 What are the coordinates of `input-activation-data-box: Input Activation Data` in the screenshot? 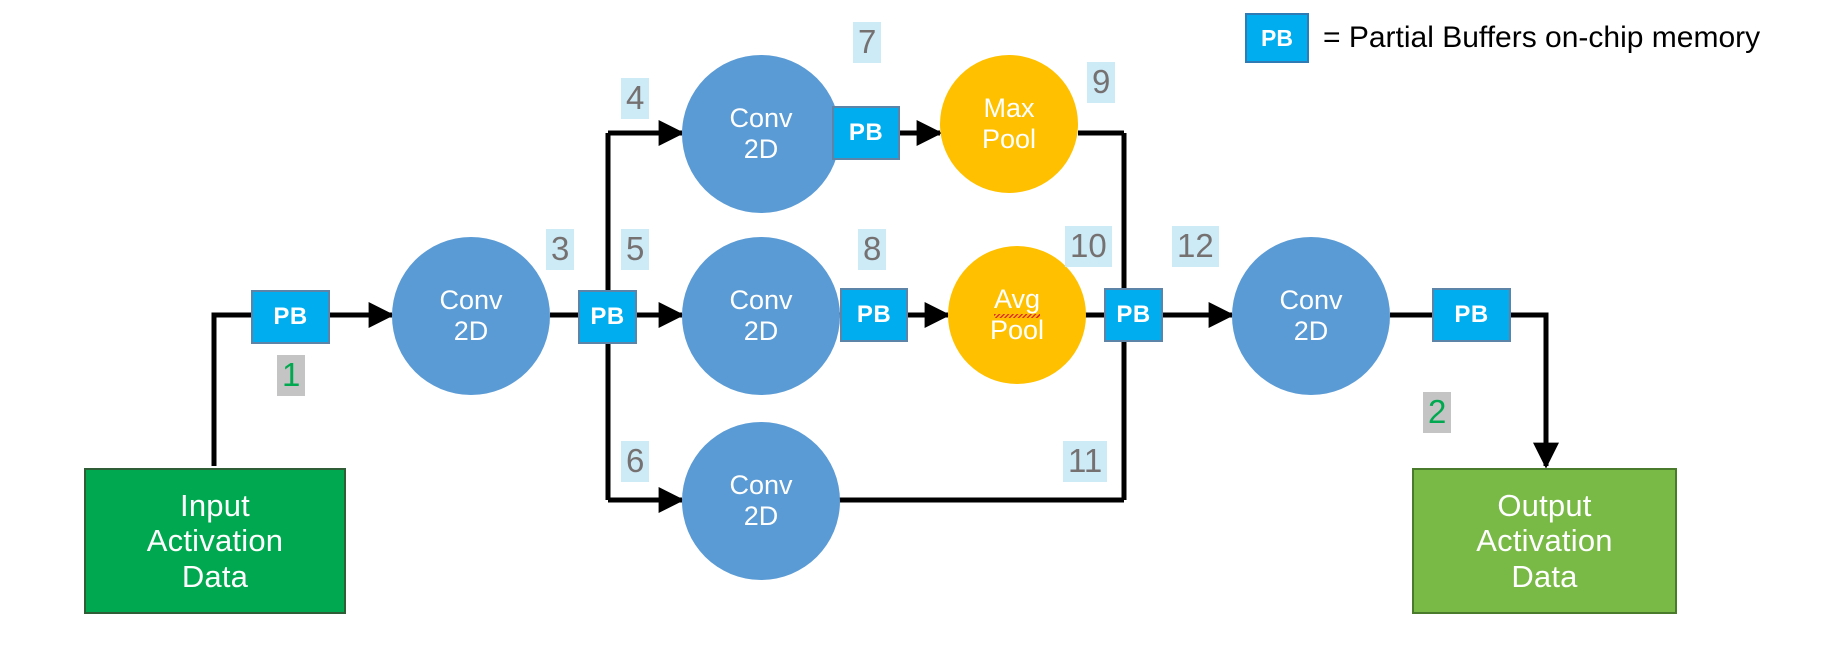 It's located at (215, 541).